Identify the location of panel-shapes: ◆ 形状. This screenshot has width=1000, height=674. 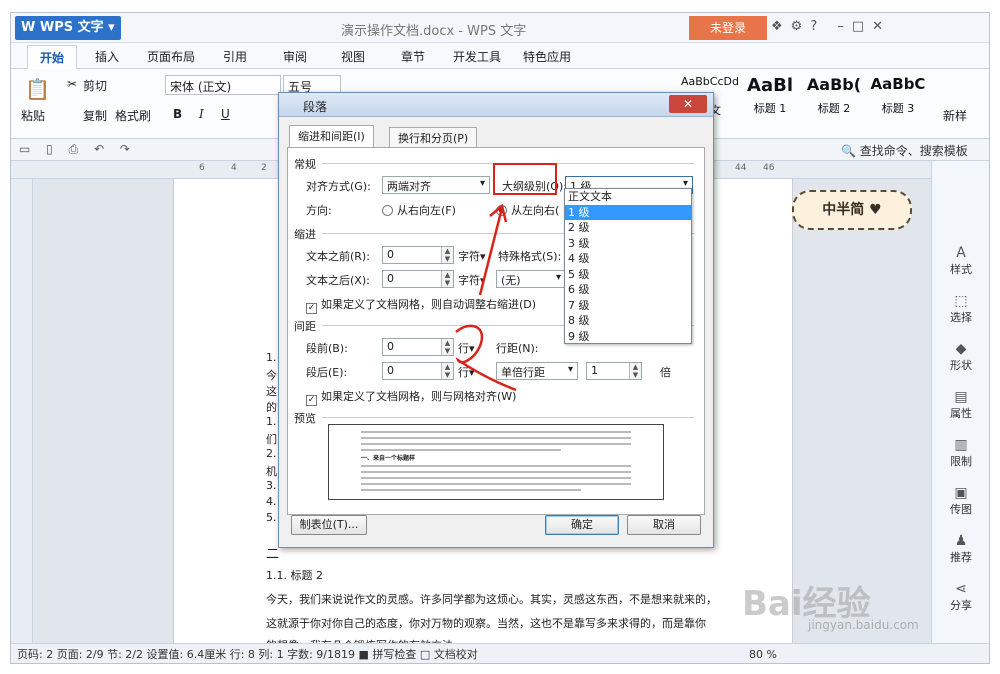
(960, 357).